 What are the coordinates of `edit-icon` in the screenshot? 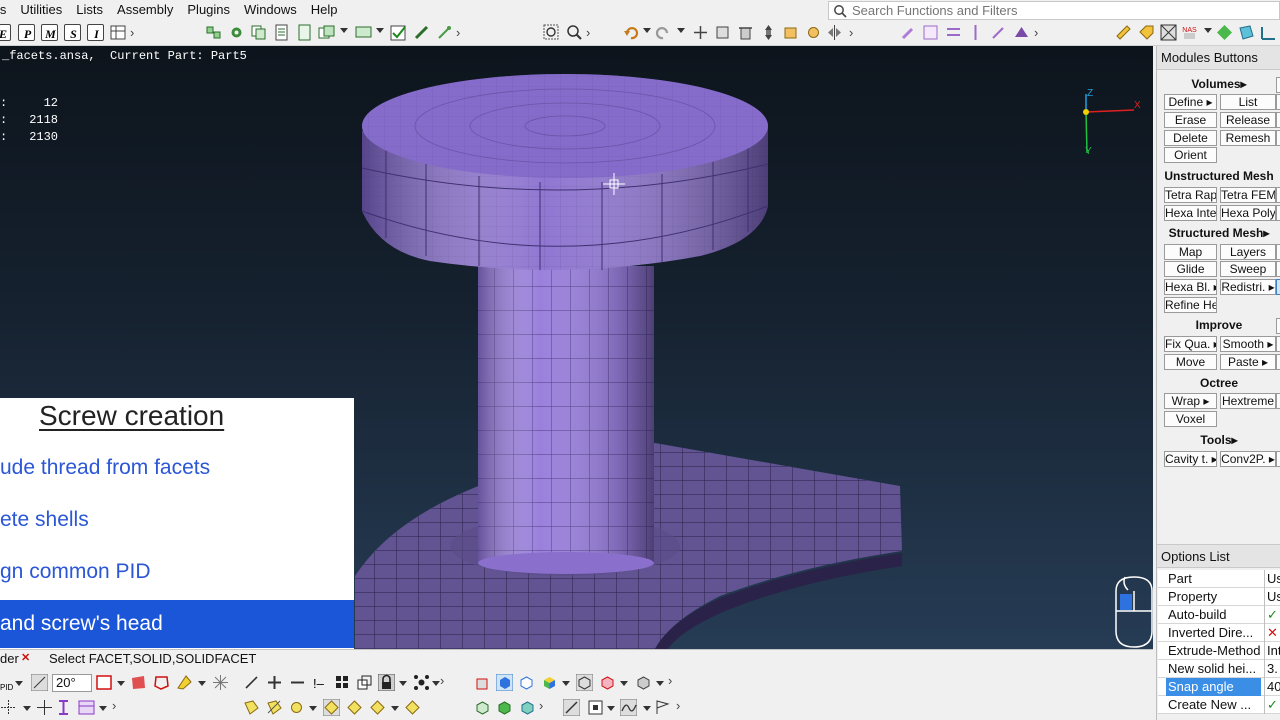 It's located at (421, 32).